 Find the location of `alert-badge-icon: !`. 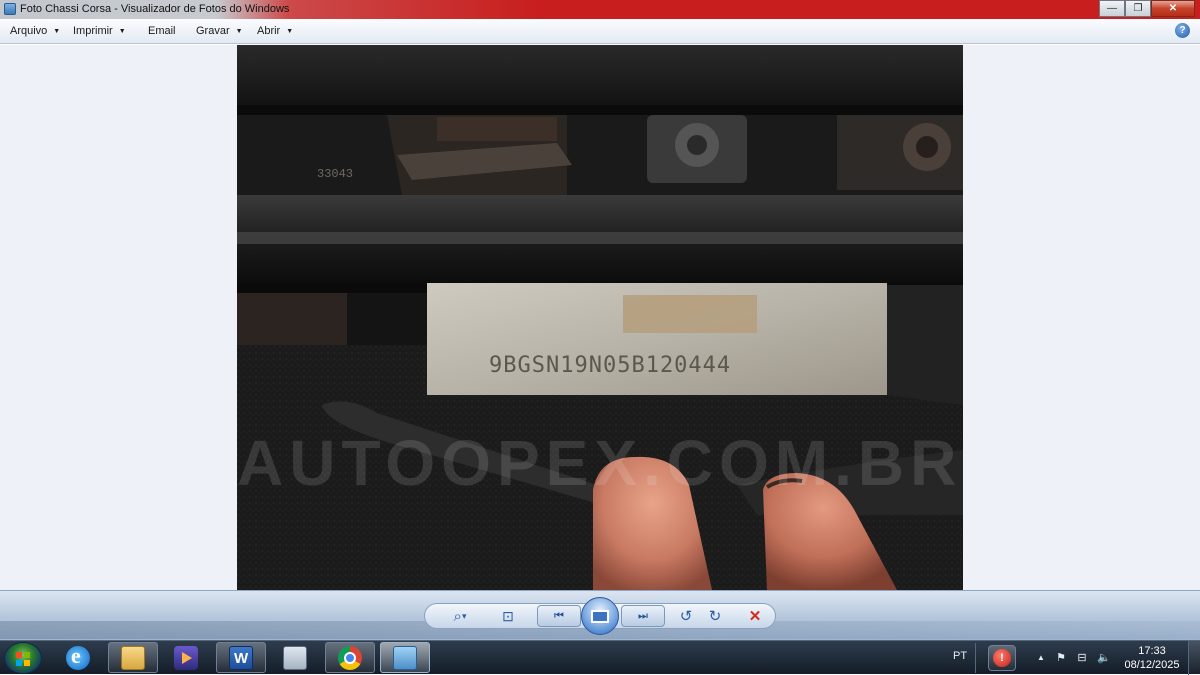

alert-badge-icon: ! is located at coordinates (1002, 658).